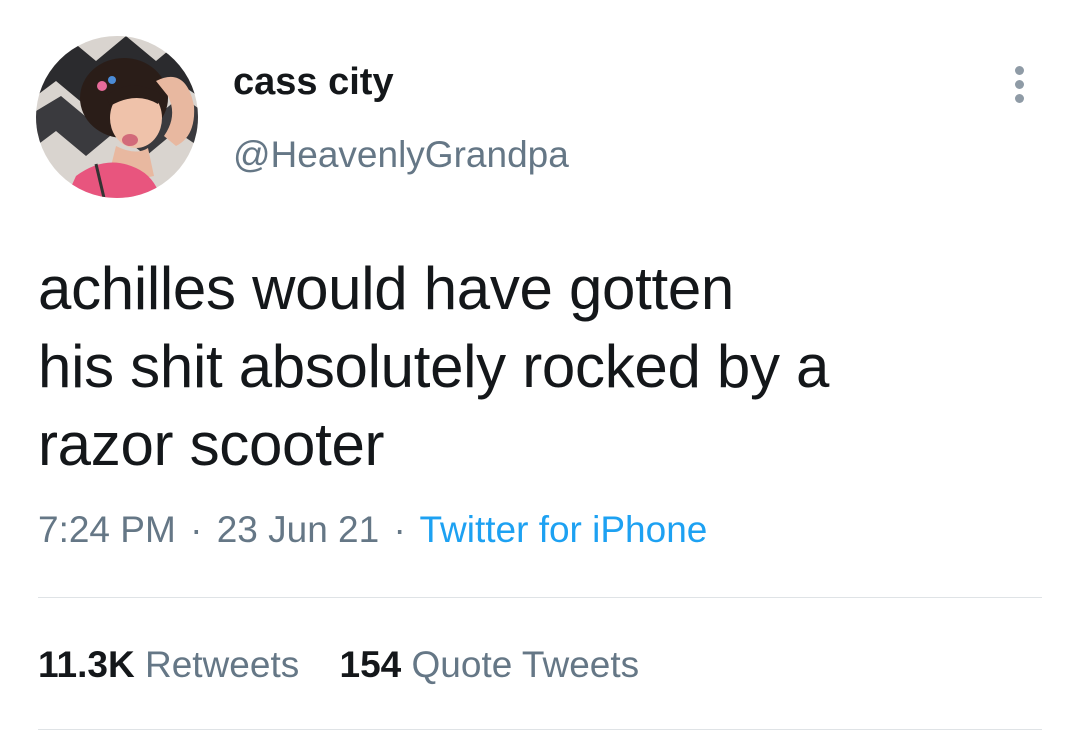 The width and height of the screenshot is (1080, 731). I want to click on quote-tweets-stat: 154 Quote Tweets, so click(490, 665).